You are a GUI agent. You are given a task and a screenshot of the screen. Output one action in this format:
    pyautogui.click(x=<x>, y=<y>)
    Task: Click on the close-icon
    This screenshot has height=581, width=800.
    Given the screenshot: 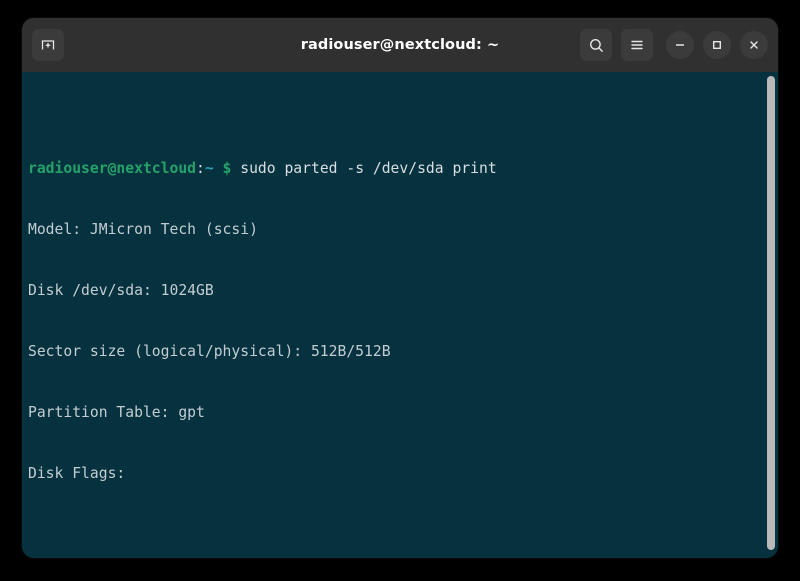 What is the action you would take?
    pyautogui.click(x=754, y=45)
    